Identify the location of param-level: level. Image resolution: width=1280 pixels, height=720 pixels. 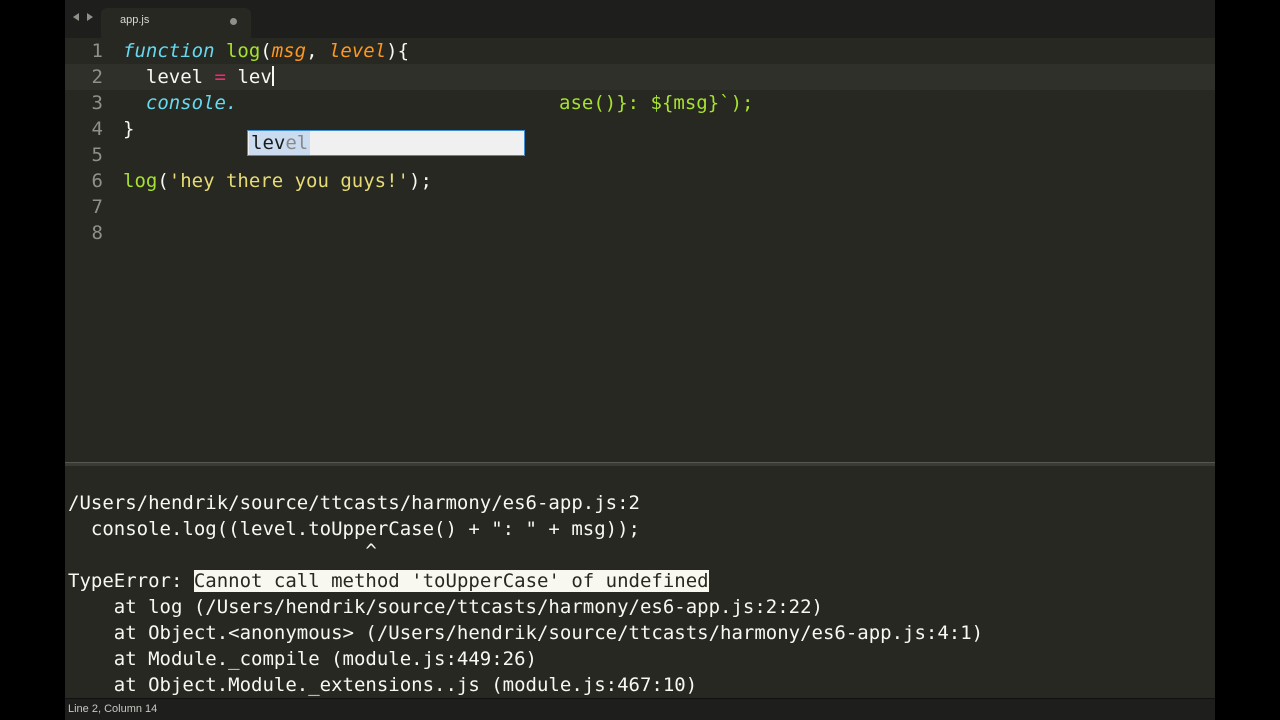
(357, 51).